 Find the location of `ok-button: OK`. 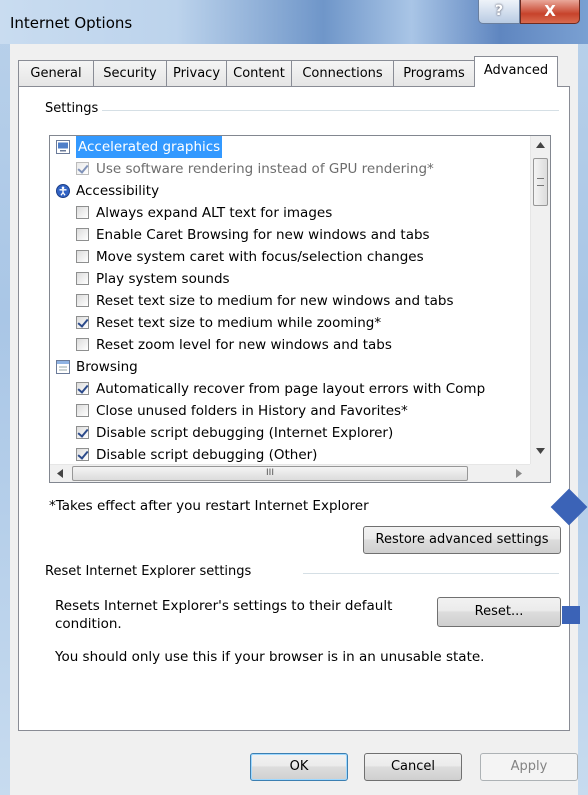

ok-button: OK is located at coordinates (299, 767).